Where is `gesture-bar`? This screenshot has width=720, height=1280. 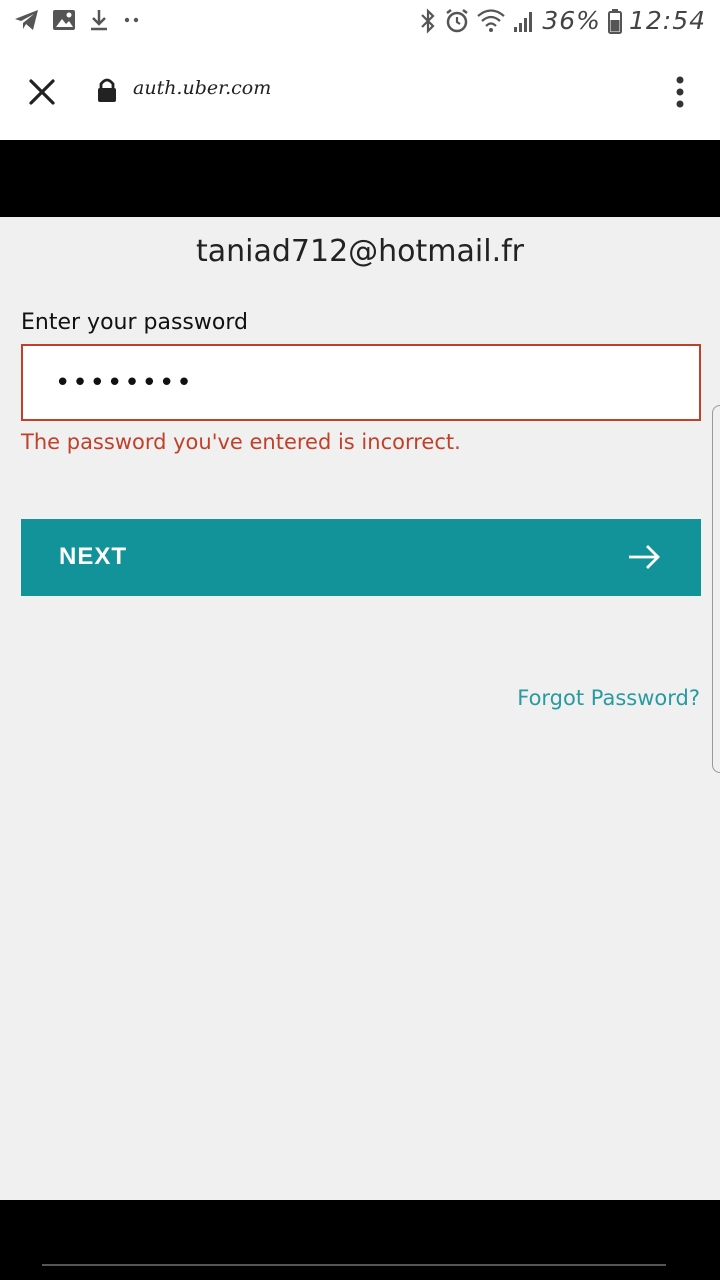 gesture-bar is located at coordinates (354, 1265).